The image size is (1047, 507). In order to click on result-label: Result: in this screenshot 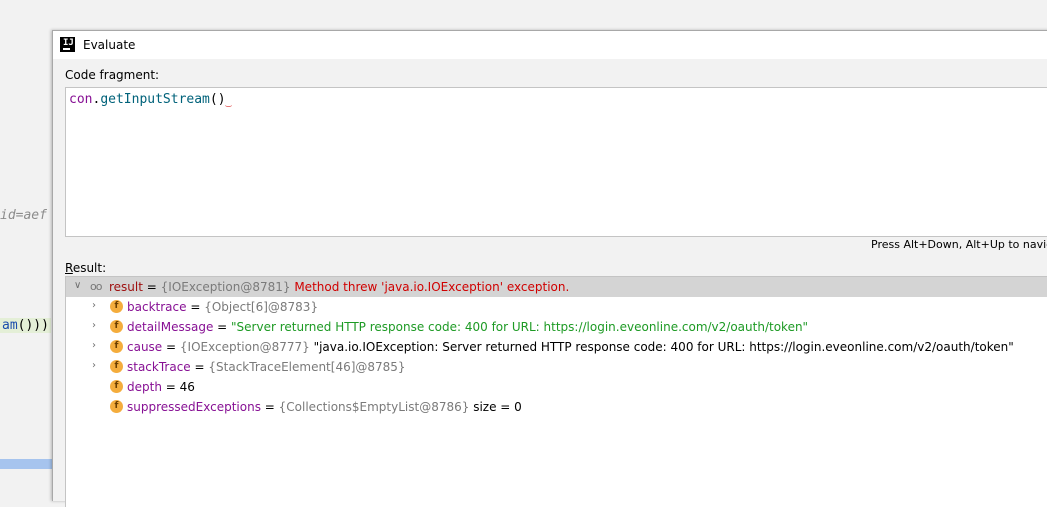, I will do `click(86, 268)`.